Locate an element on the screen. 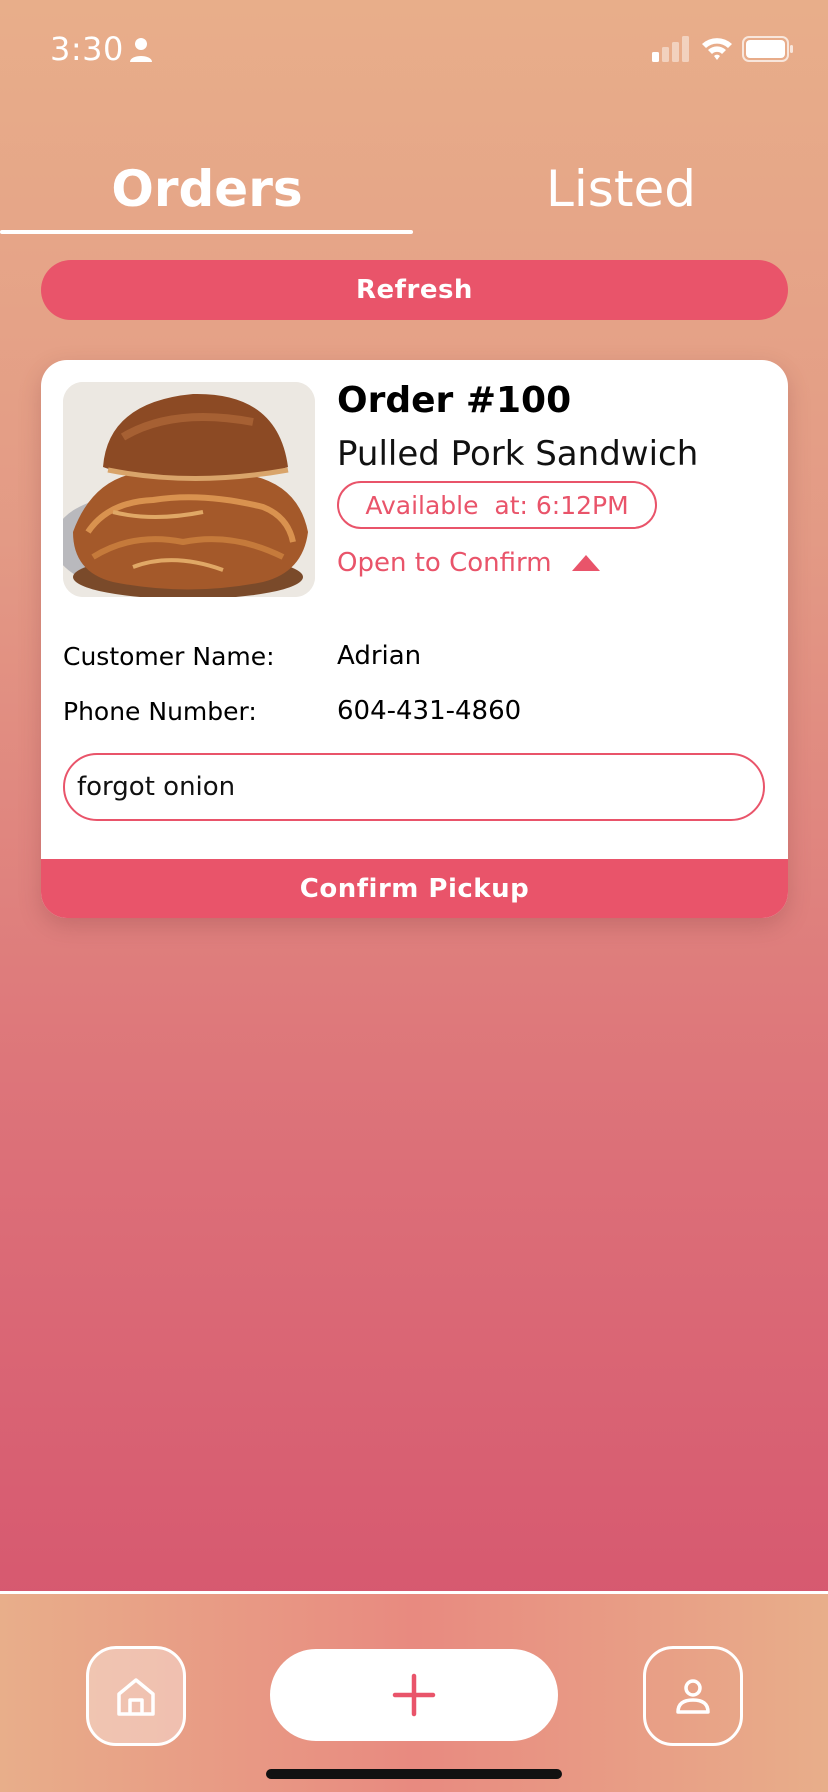  home-indicator is located at coordinates (414, 1774).